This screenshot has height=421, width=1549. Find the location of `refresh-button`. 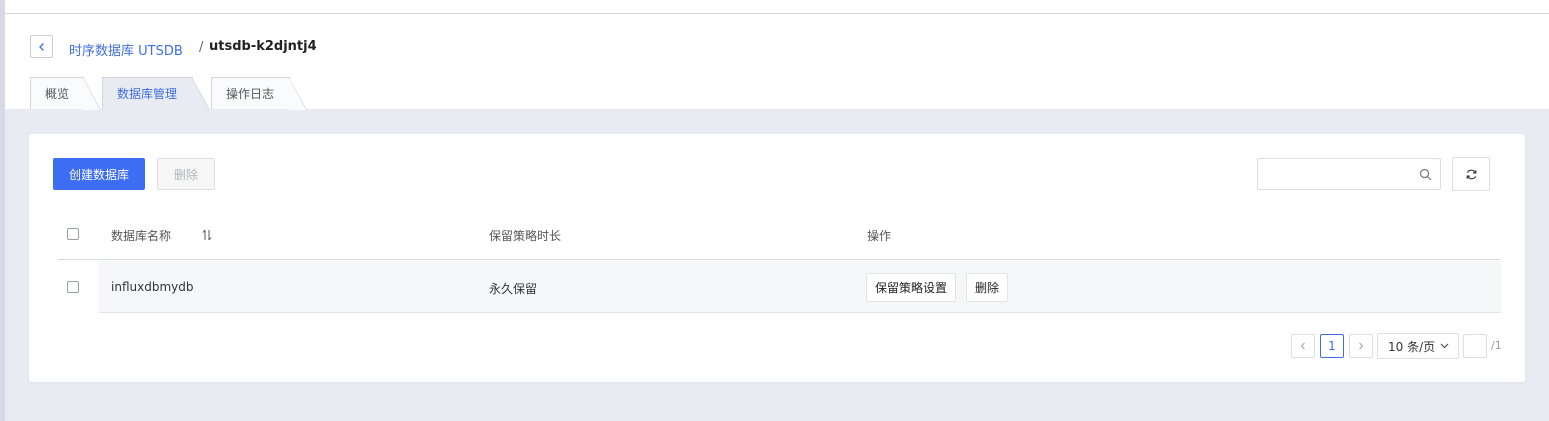

refresh-button is located at coordinates (1471, 174).